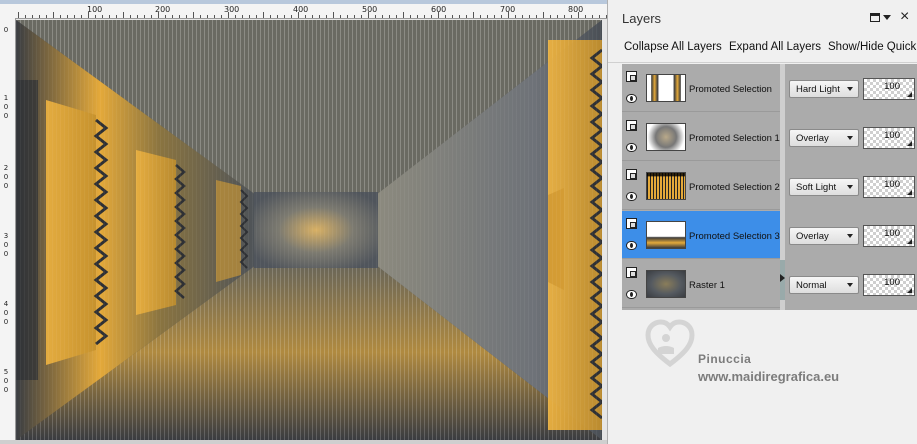 The width and height of the screenshot is (917, 444). I want to click on ruler-tick-label: 800, so click(576, 9).